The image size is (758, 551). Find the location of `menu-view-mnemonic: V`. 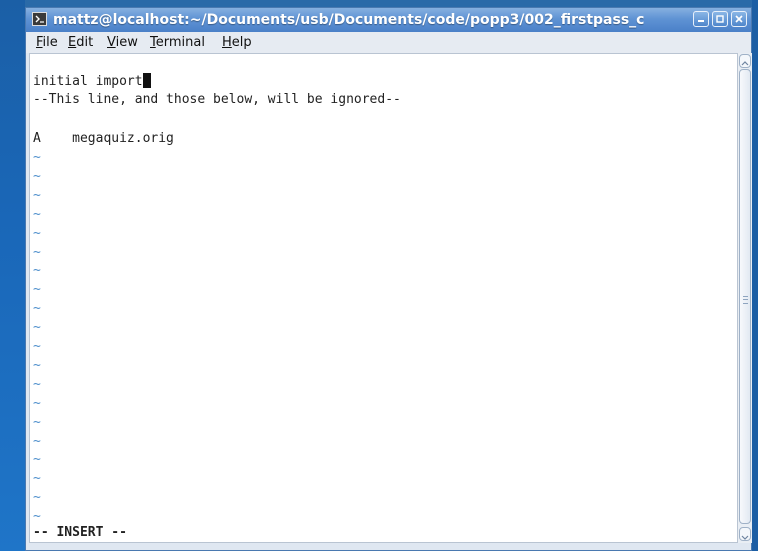

menu-view-mnemonic: V is located at coordinates (111, 42).